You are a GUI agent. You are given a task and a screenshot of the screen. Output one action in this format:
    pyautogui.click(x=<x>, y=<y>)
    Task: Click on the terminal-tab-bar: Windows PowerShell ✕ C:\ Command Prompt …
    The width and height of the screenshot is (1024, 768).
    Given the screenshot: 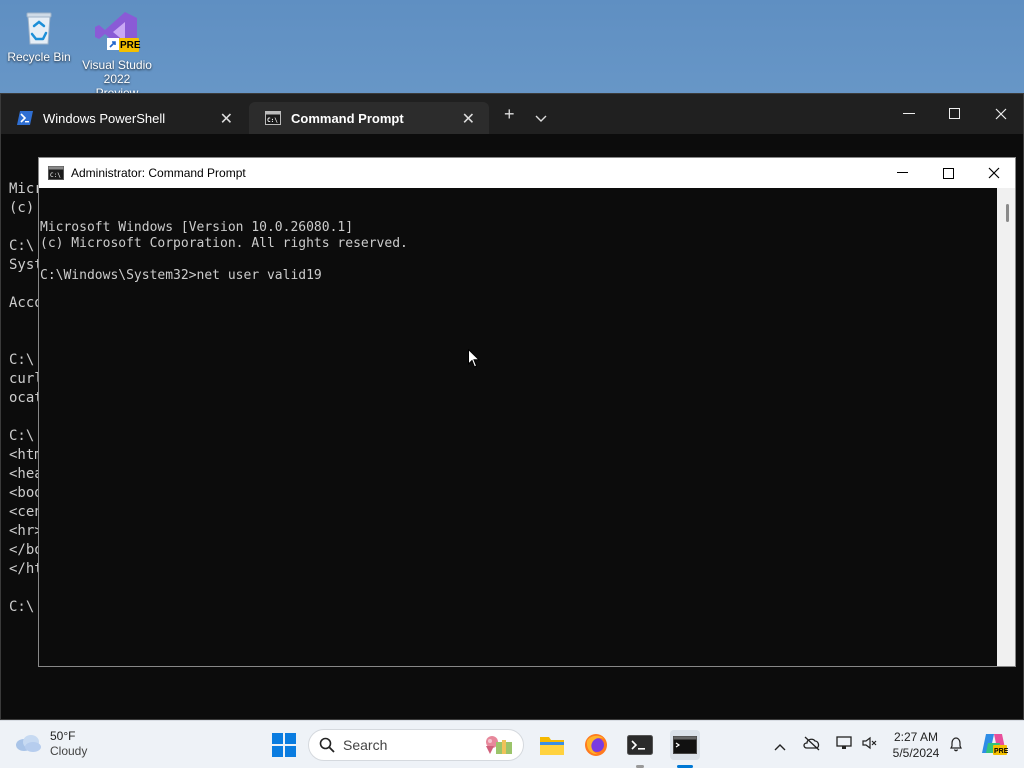 What is the action you would take?
    pyautogui.click(x=512, y=114)
    